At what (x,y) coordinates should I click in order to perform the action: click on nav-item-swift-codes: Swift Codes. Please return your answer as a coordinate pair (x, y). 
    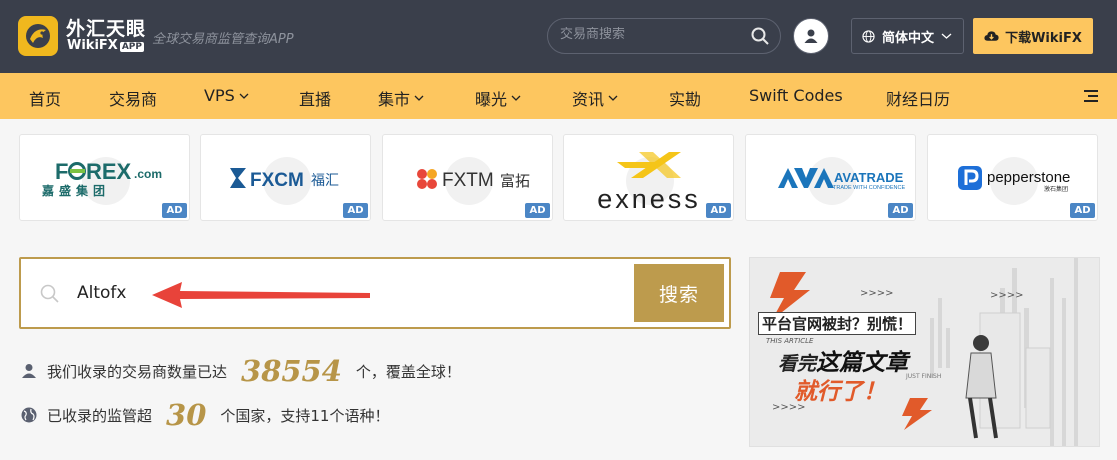
    Looking at the image, I should click on (796, 95).